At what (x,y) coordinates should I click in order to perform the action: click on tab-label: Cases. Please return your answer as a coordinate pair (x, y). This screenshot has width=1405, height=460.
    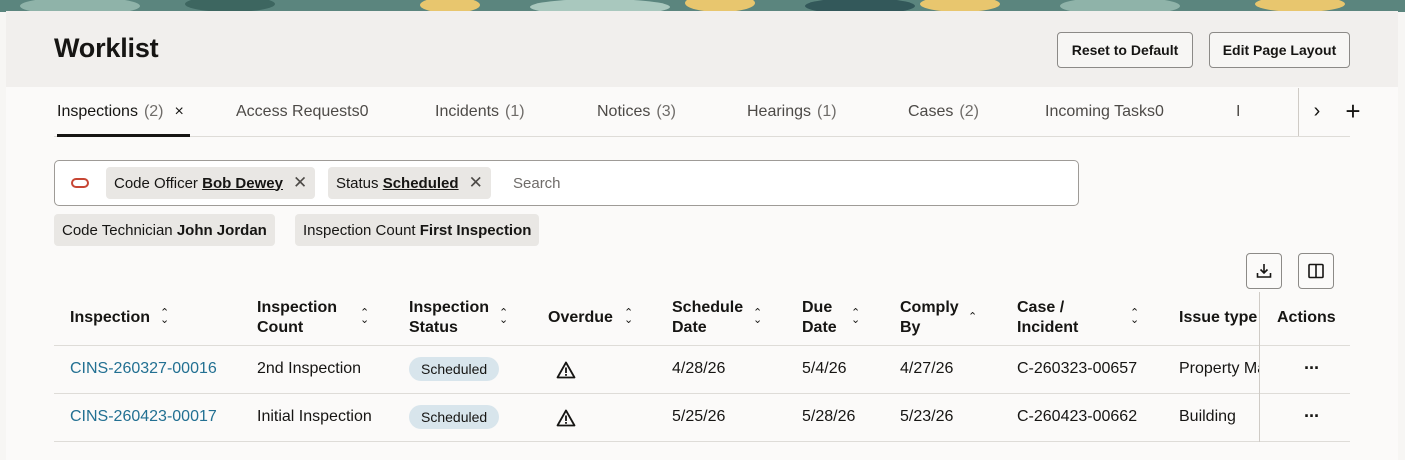
    Looking at the image, I should click on (931, 111).